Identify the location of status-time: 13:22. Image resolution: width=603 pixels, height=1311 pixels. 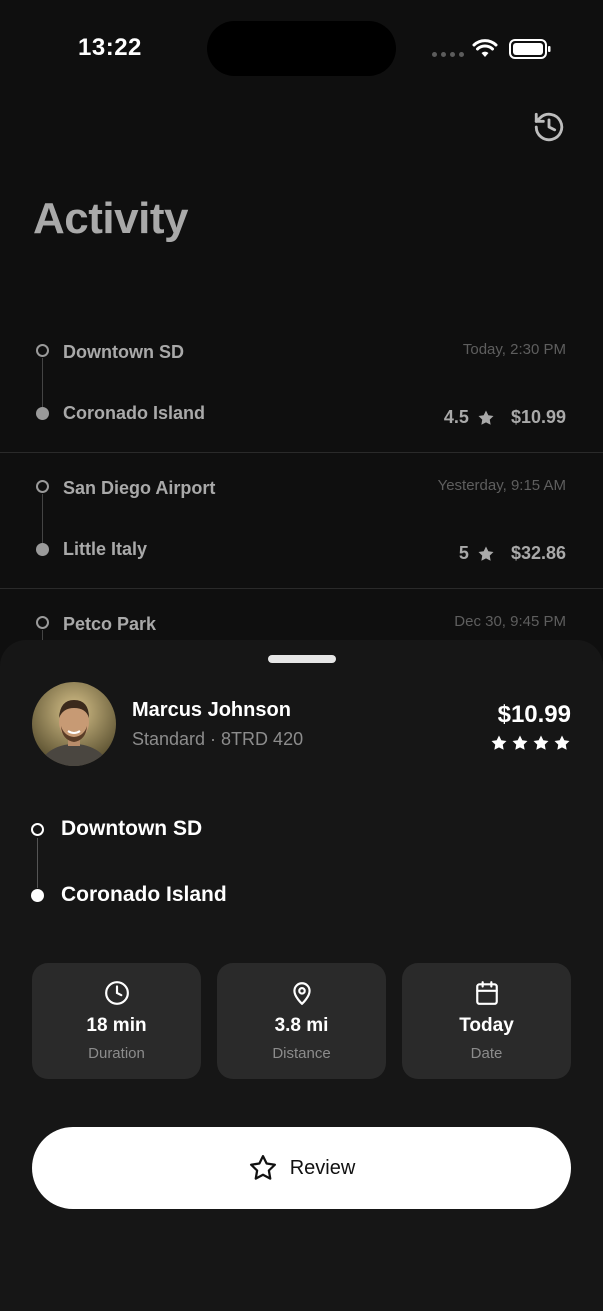
(110, 47).